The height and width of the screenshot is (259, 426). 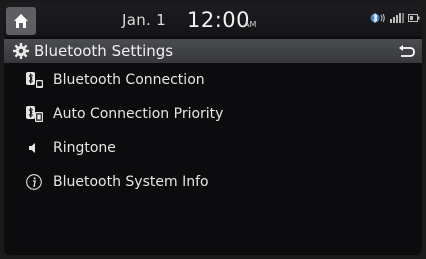 What do you see at coordinates (34, 80) in the screenshot?
I see `bluetooth-connection-icon` at bounding box center [34, 80].